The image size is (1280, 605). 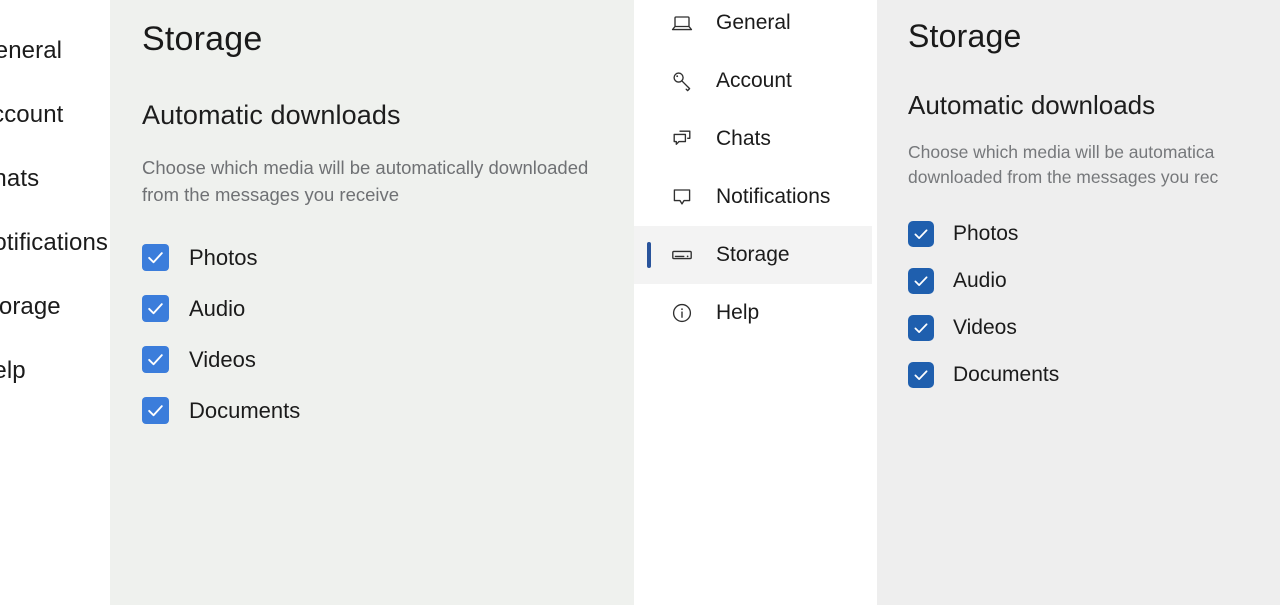 I want to click on key-icon, so click(x=682, y=81).